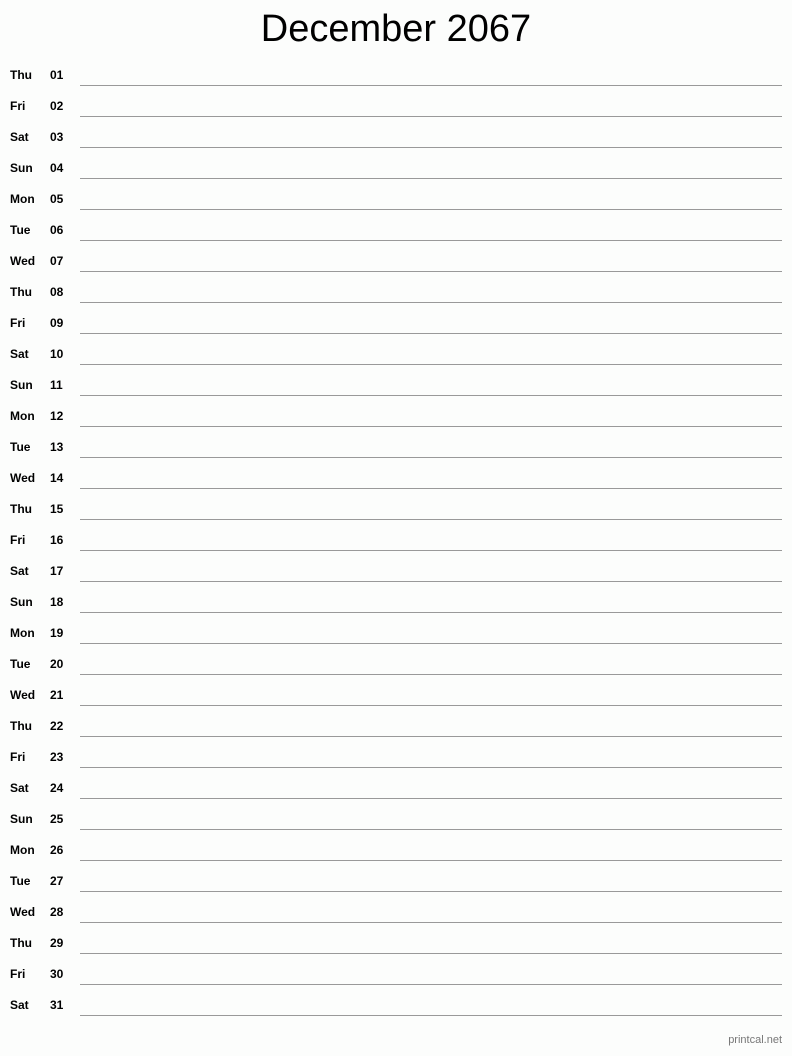 The height and width of the screenshot is (1056, 792). I want to click on page-title: December 2067, so click(396, 29).